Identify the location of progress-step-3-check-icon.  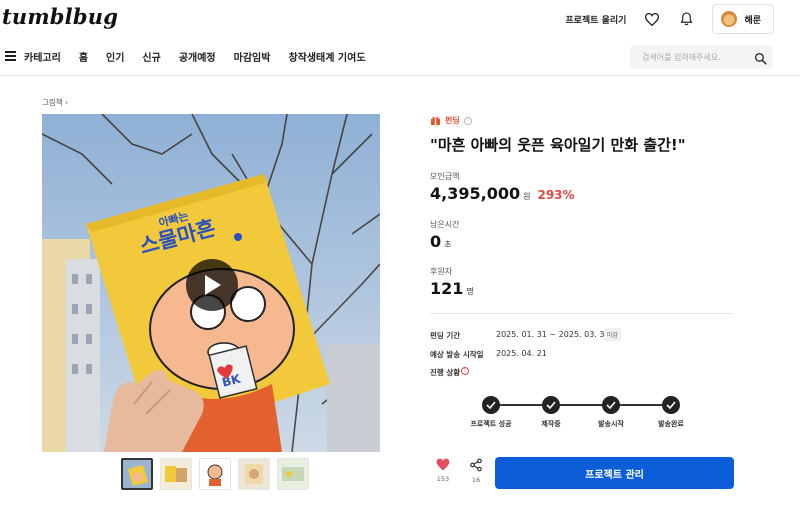
(611, 405).